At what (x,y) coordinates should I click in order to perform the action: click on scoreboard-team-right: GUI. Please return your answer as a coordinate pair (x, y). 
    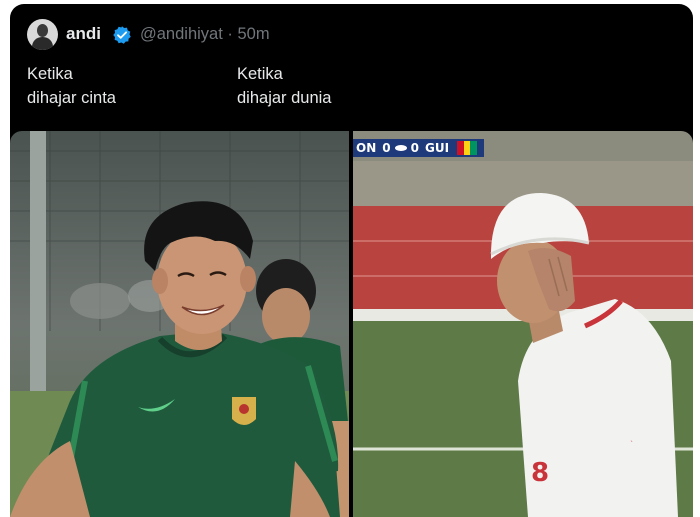
    Looking at the image, I should click on (437, 148).